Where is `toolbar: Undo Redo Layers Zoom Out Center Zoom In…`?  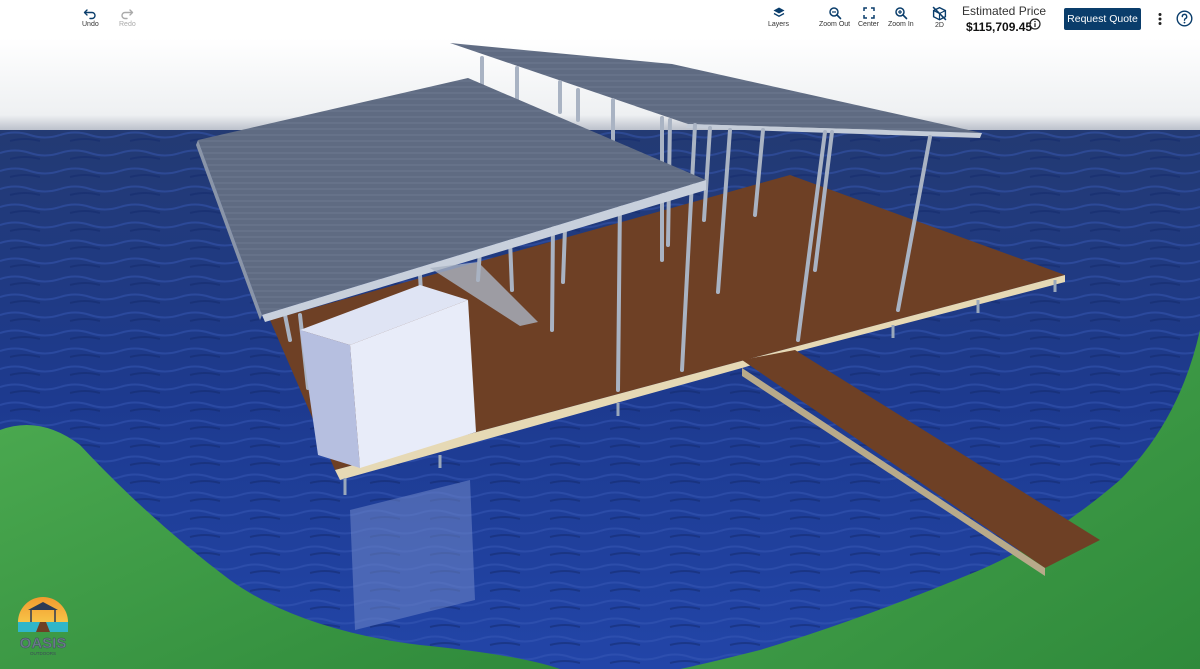
toolbar: Undo Redo Layers Zoom Out Center Zoom In… is located at coordinates (600, 19).